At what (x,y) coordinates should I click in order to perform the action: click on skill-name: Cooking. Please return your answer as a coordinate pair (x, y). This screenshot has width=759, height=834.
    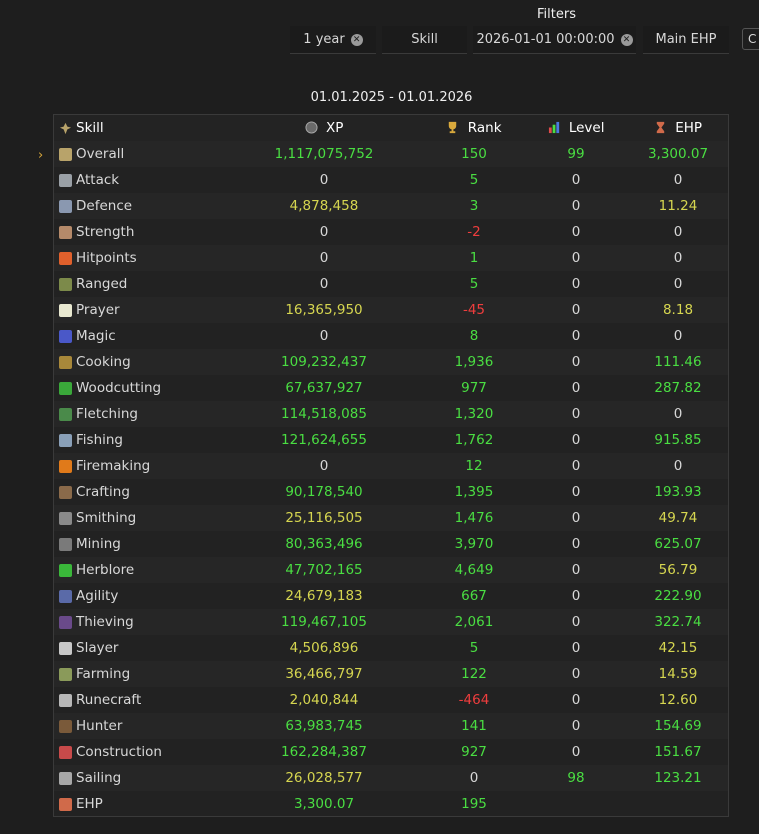
    Looking at the image, I should click on (103, 362).